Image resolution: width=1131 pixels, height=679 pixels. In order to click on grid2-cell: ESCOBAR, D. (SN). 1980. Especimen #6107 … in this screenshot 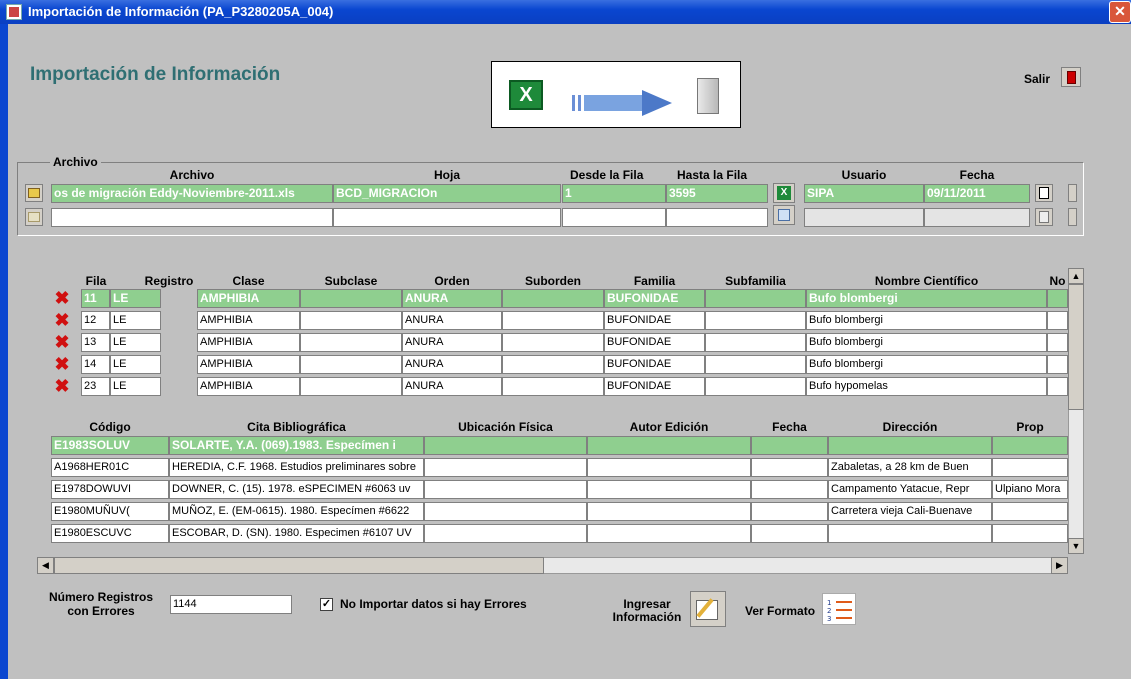, I will do `click(296, 533)`.